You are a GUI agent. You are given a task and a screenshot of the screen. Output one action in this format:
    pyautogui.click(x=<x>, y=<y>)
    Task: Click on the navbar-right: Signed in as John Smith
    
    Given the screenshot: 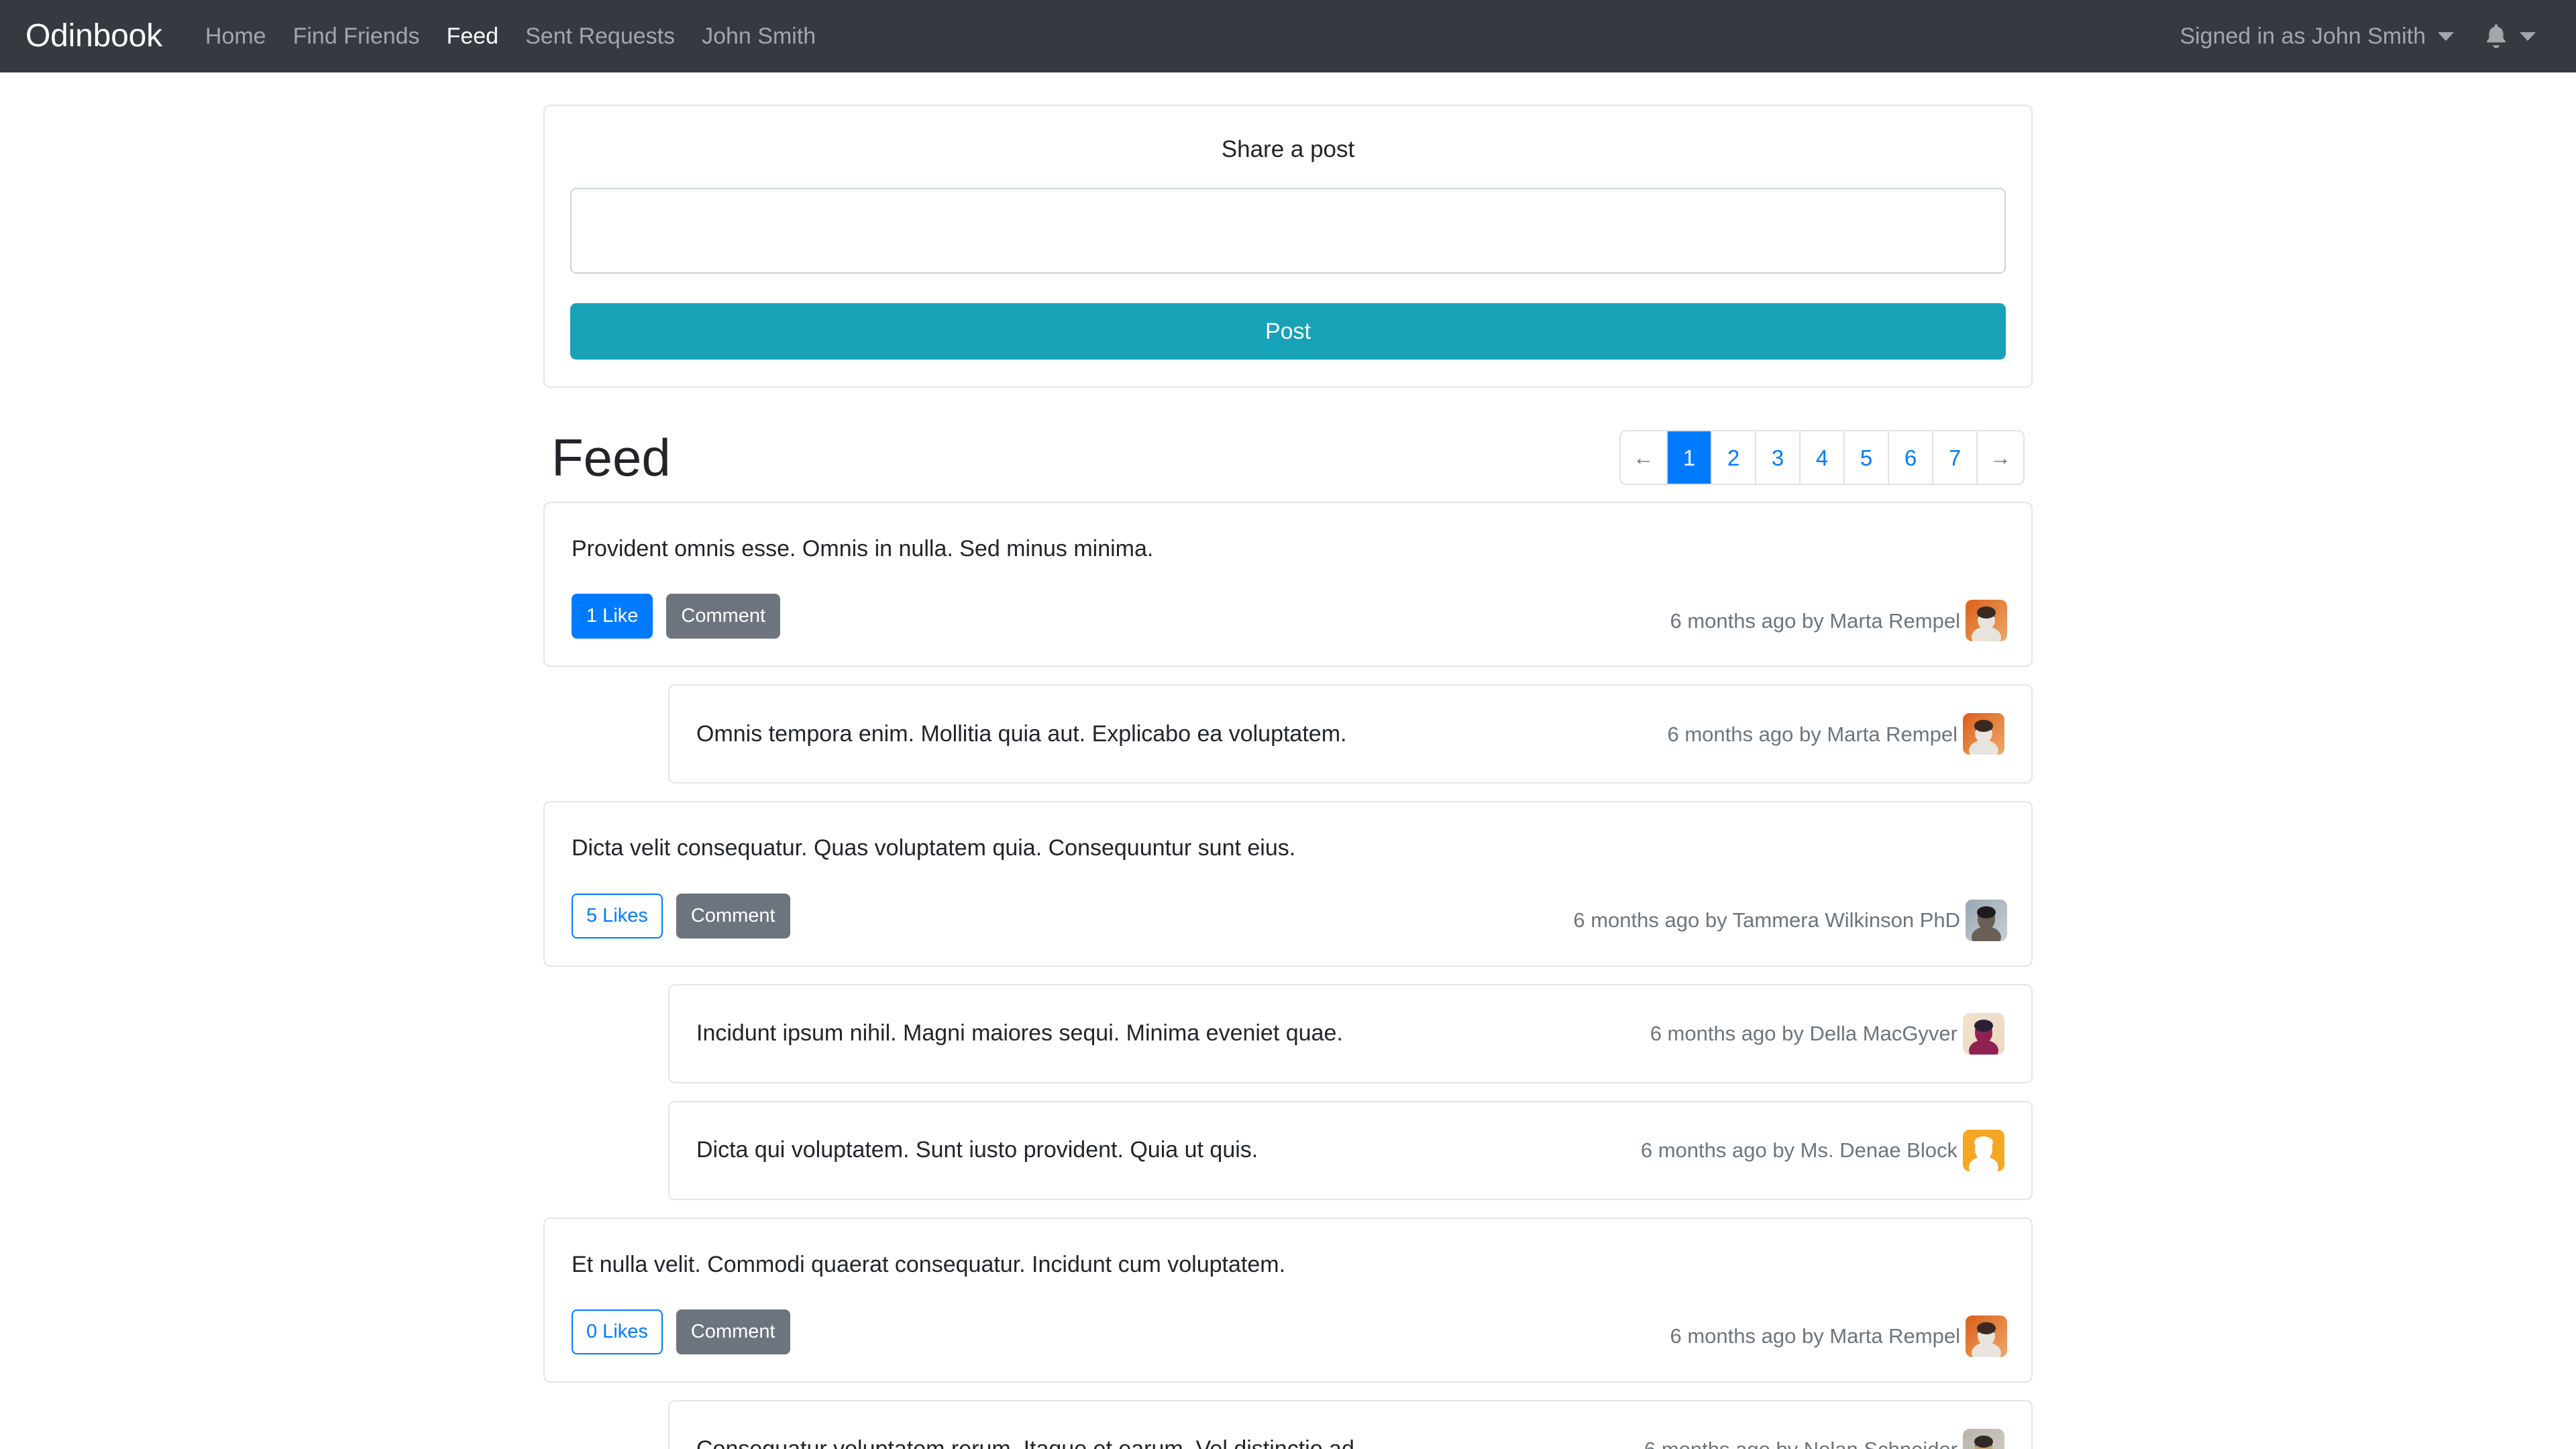 What is the action you would take?
    pyautogui.click(x=2365, y=36)
    